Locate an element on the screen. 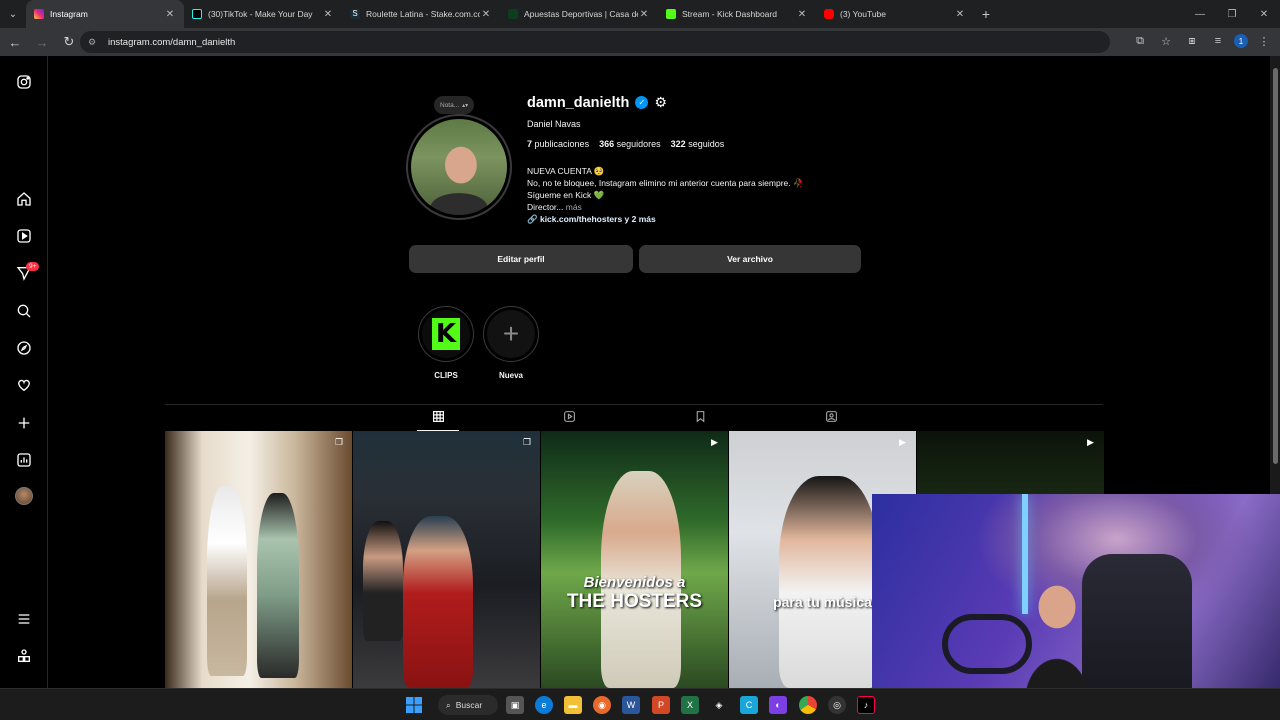 Image resolution: width=1280 pixels, height=720 pixels. tab-youtube: (3) YouTube ✕ is located at coordinates (895, 14).